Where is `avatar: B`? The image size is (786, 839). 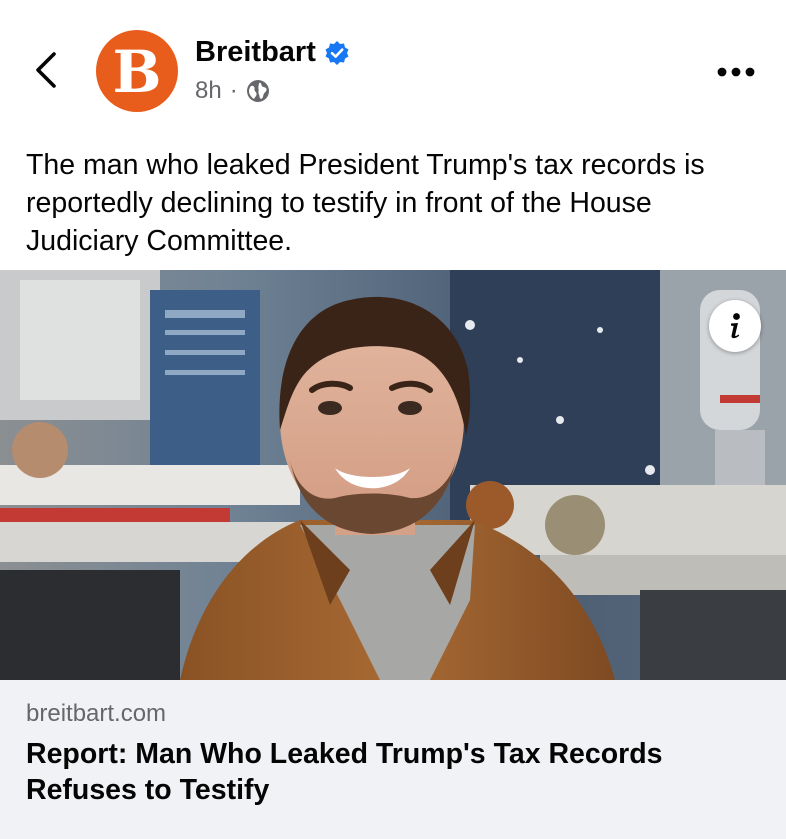
avatar: B is located at coordinates (137, 71).